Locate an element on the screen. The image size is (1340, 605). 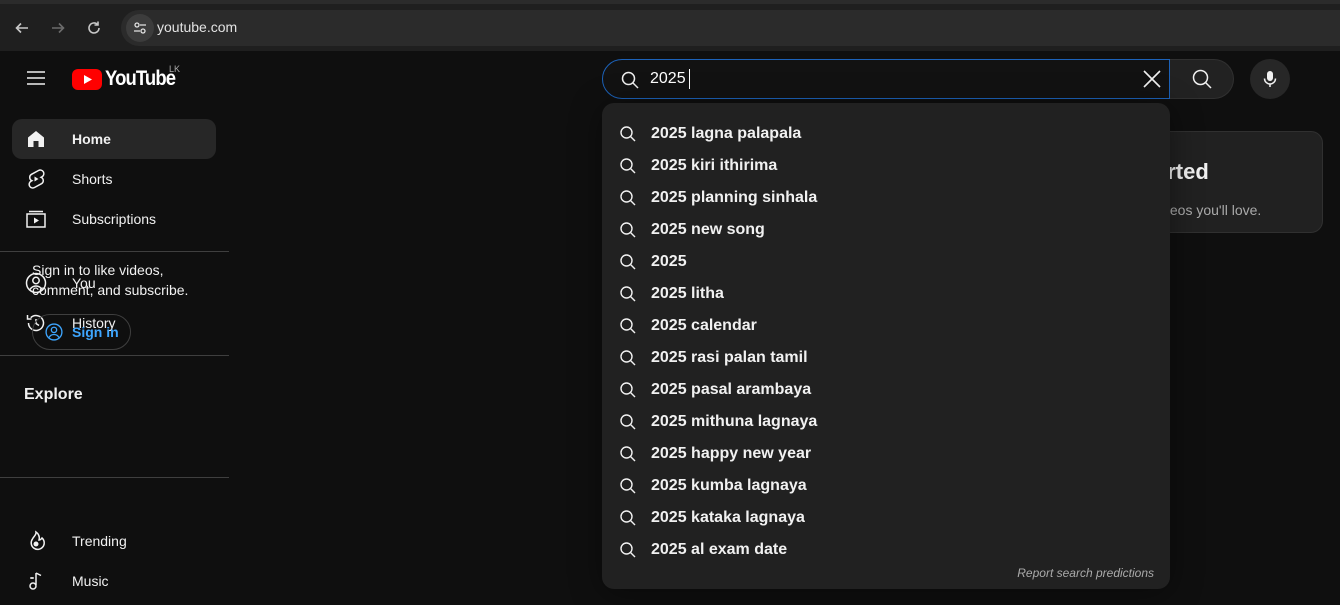
suggestion-item: 2025 litha is located at coordinates (886, 294).